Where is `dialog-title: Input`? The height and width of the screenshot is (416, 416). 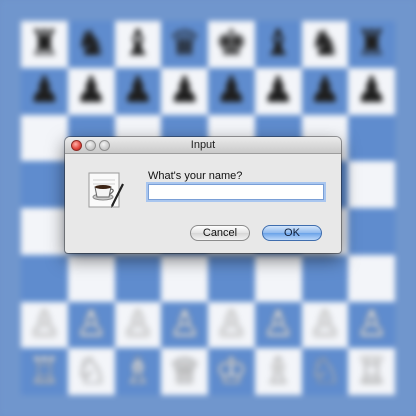 dialog-title: Input is located at coordinates (203, 145).